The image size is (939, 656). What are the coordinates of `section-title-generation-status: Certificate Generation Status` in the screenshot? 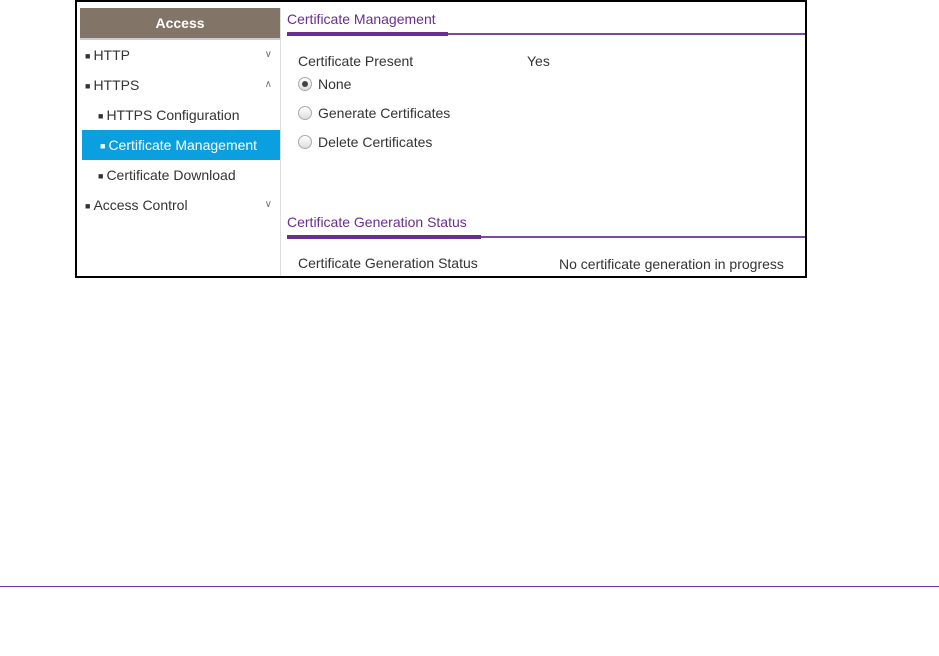 It's located at (377, 222).